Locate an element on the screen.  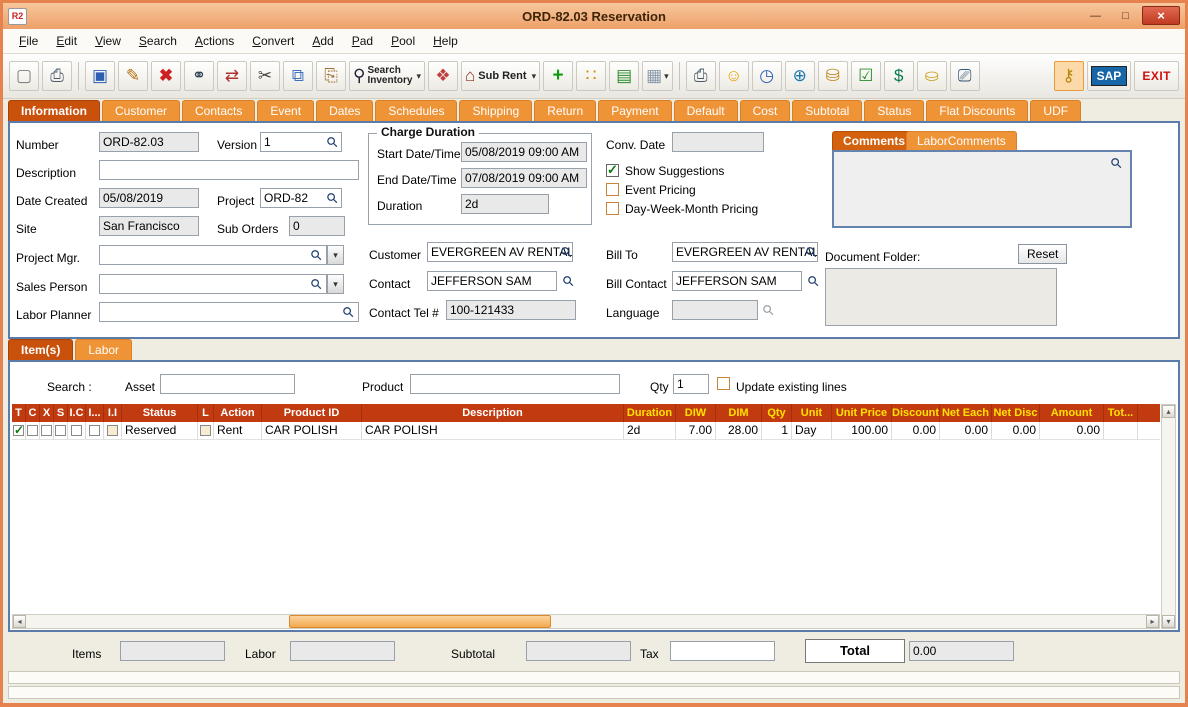
sap-button: SAP is located at coordinates (1109, 76).